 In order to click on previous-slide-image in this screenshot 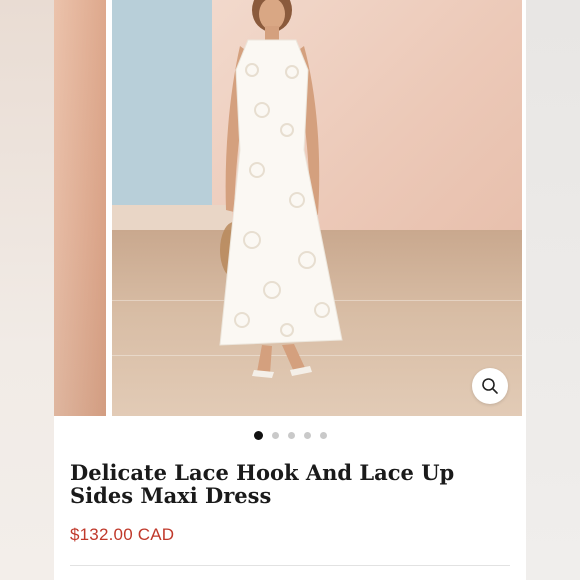, I will do `click(80, 208)`.